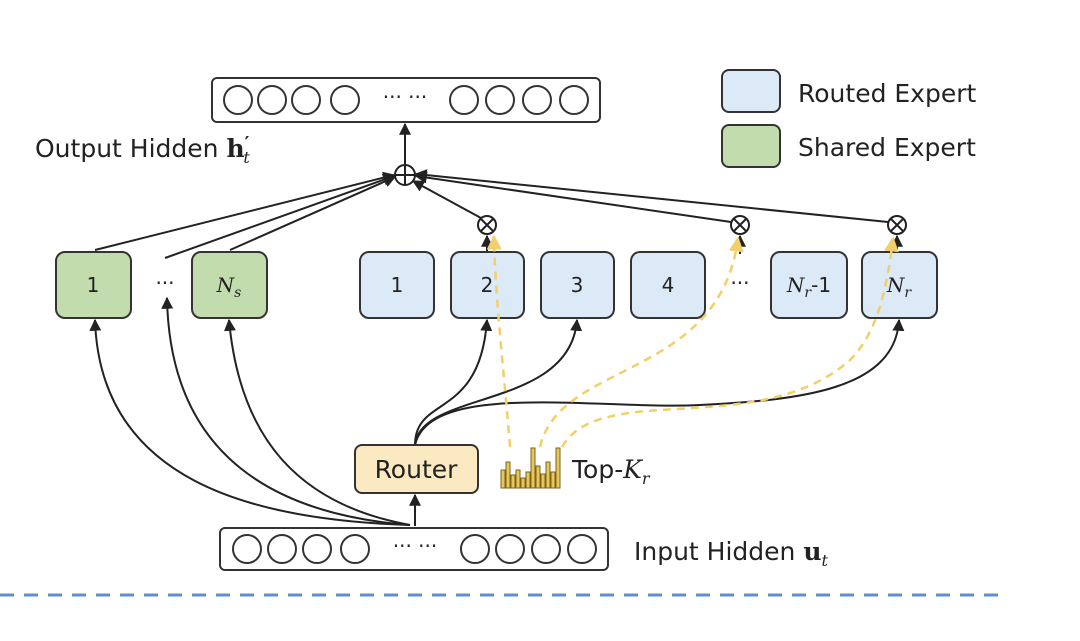  I want to click on legend-routed-label: Routed Expert, so click(887, 93).